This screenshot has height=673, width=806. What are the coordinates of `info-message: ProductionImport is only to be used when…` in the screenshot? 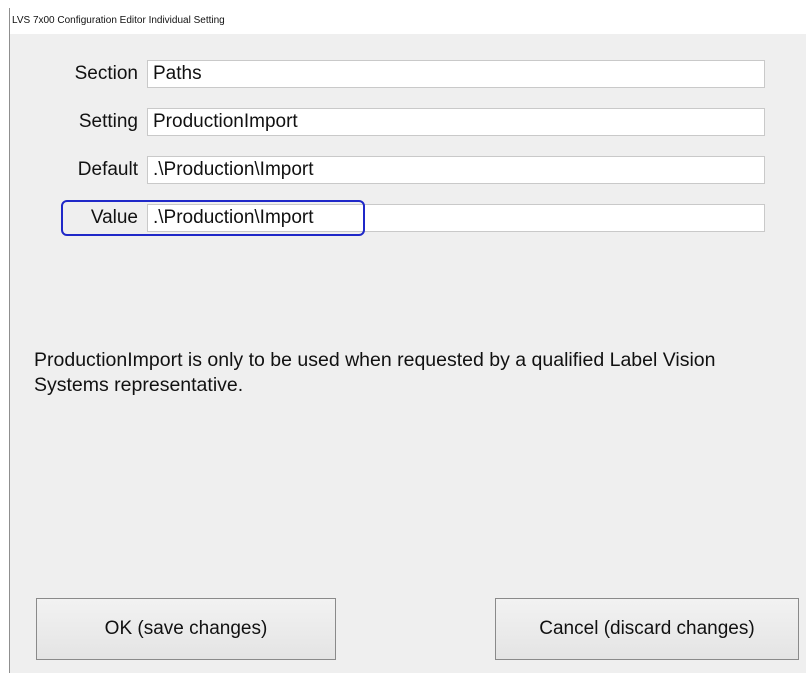 It's located at (375, 372).